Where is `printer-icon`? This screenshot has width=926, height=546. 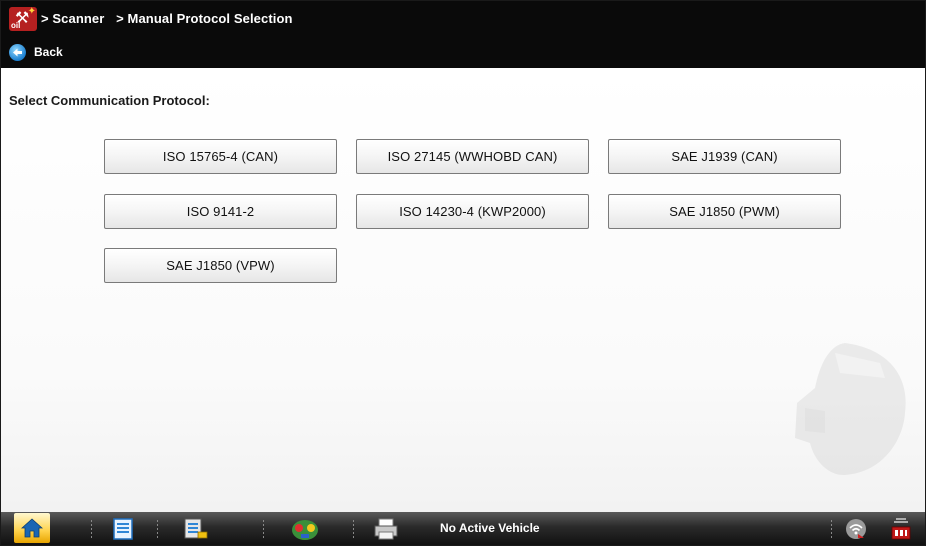 printer-icon is located at coordinates (386, 528).